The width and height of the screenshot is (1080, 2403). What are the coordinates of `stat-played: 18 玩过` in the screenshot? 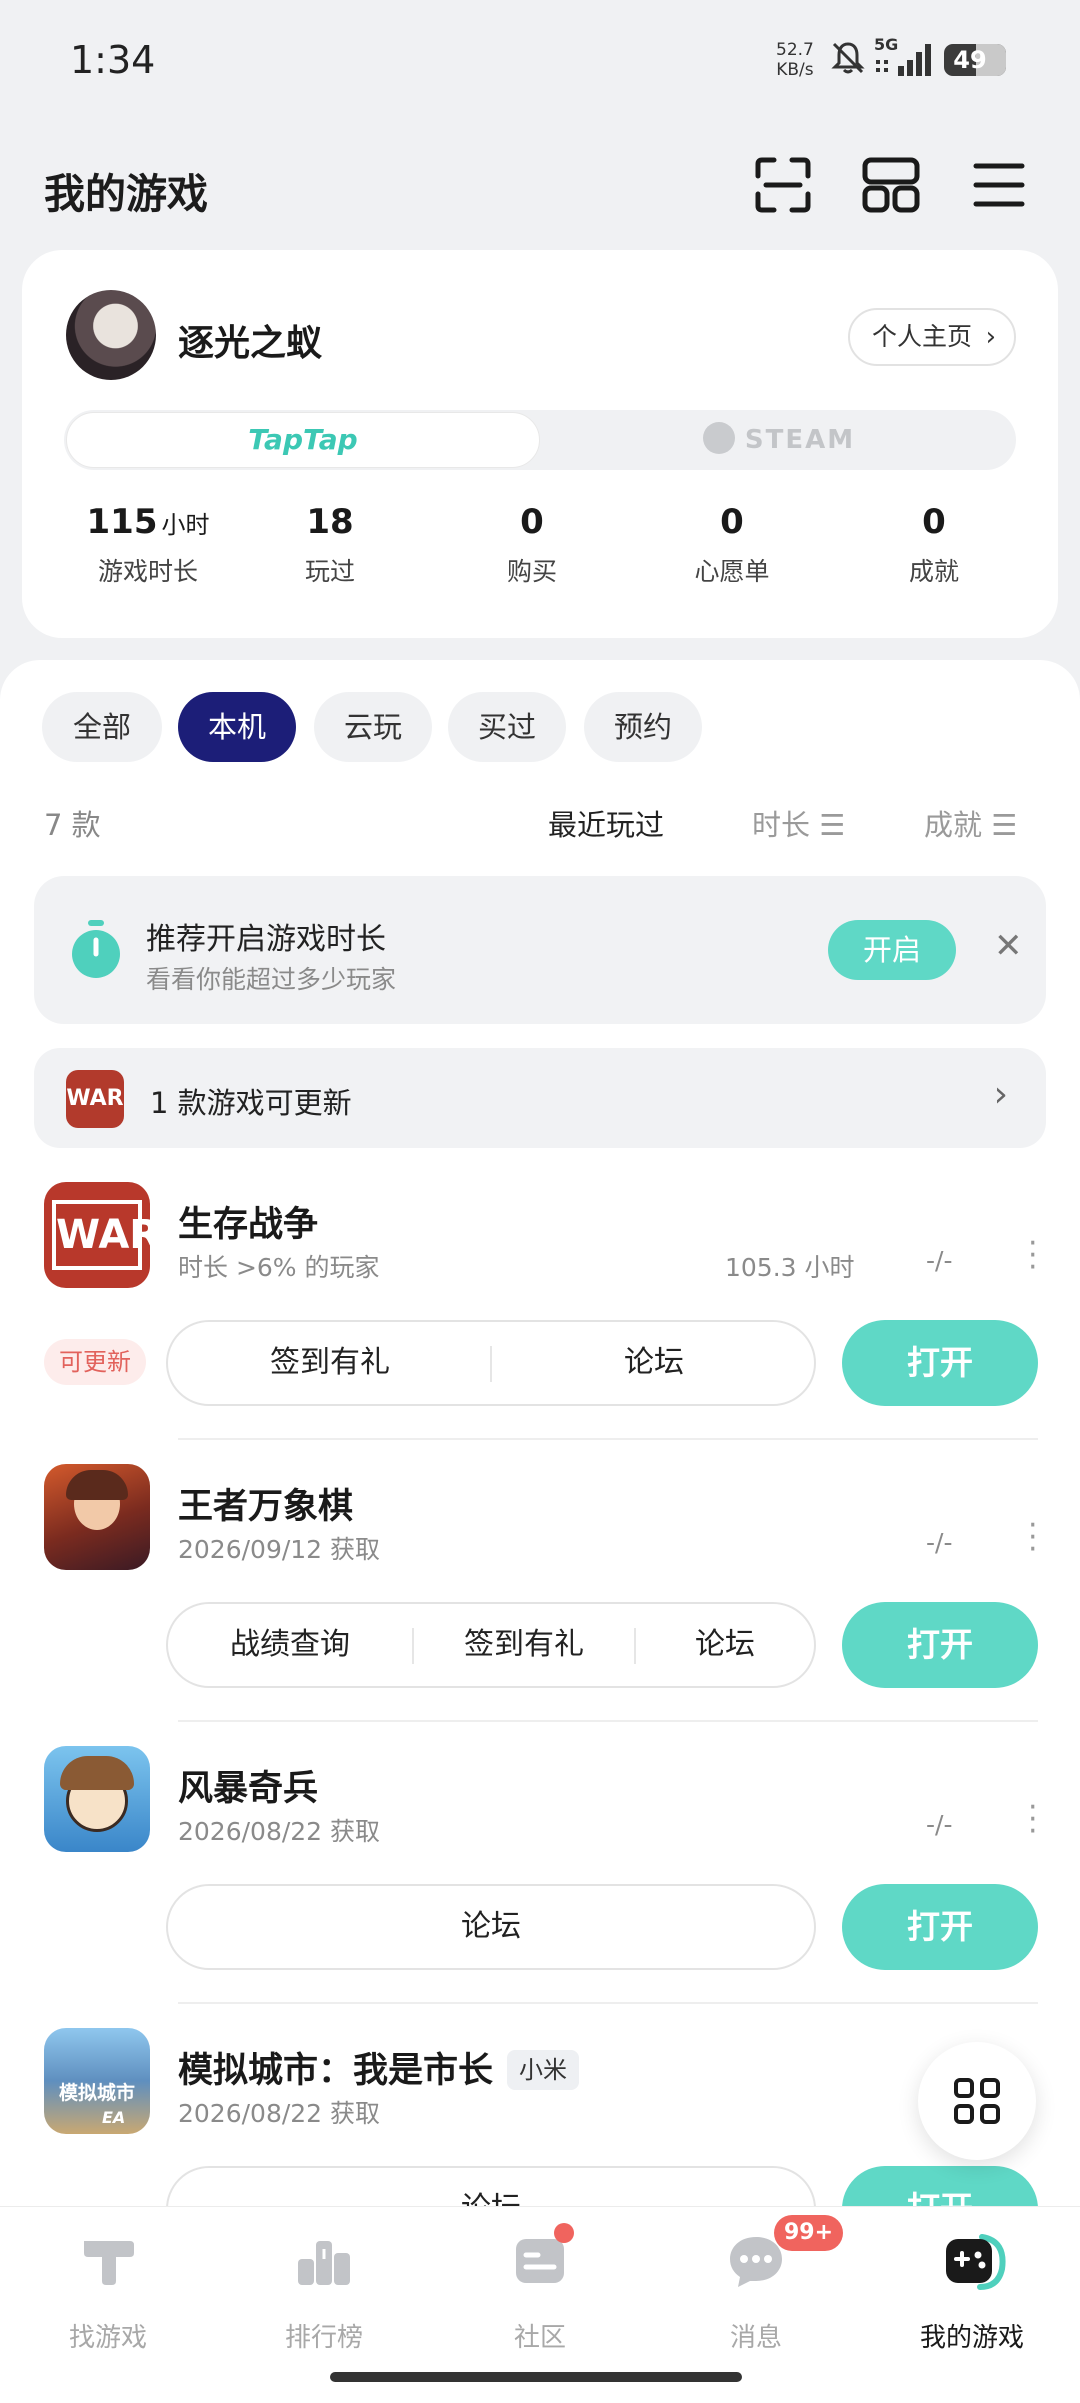 It's located at (330, 545).